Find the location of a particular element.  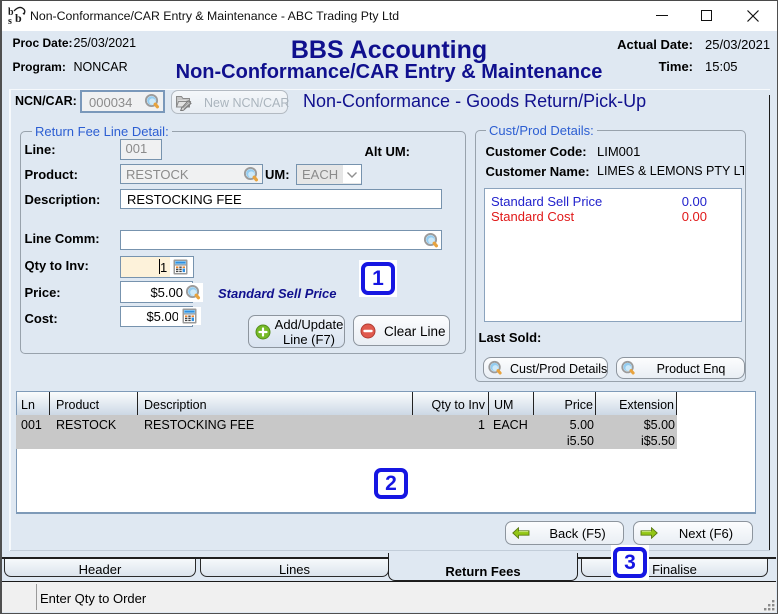

svg-text: b is located at coordinates (18, 18).